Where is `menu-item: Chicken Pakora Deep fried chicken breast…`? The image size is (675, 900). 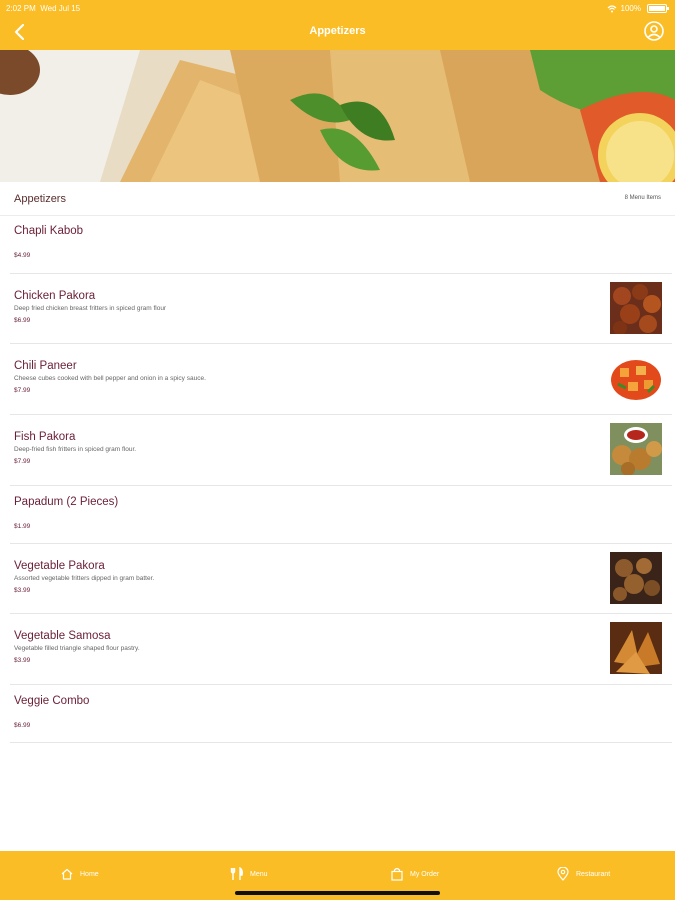 menu-item: Chicken Pakora Deep fried chicken breast… is located at coordinates (341, 309).